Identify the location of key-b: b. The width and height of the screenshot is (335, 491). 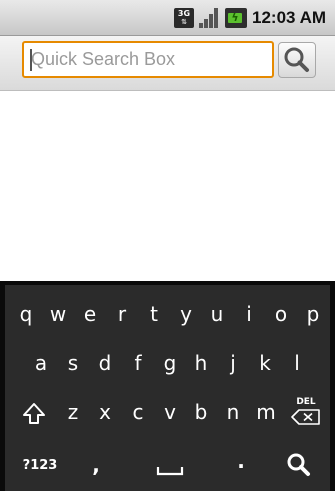
(201, 414).